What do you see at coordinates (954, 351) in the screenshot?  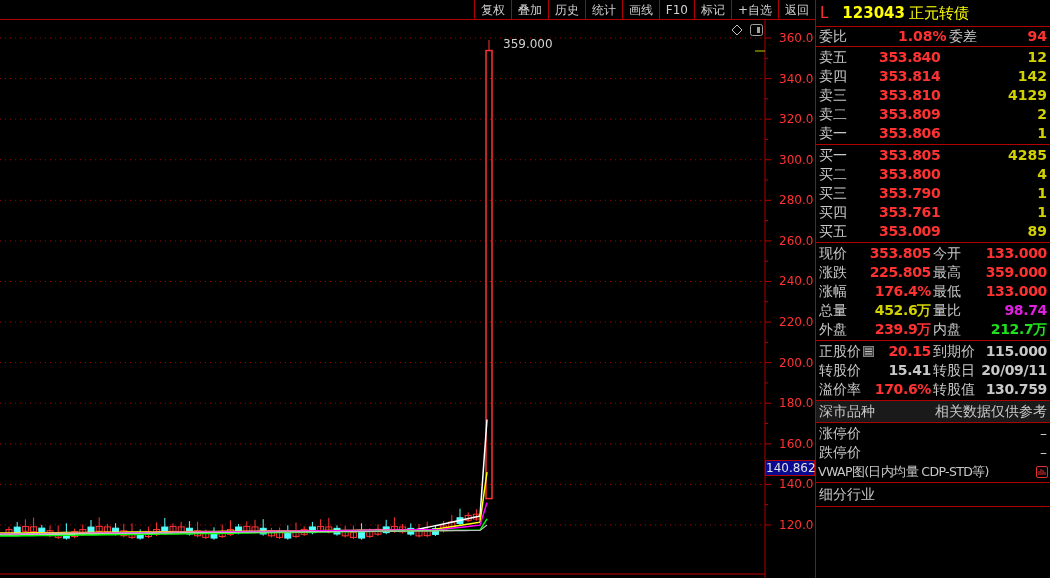 I see `field-label: 到期价` at bounding box center [954, 351].